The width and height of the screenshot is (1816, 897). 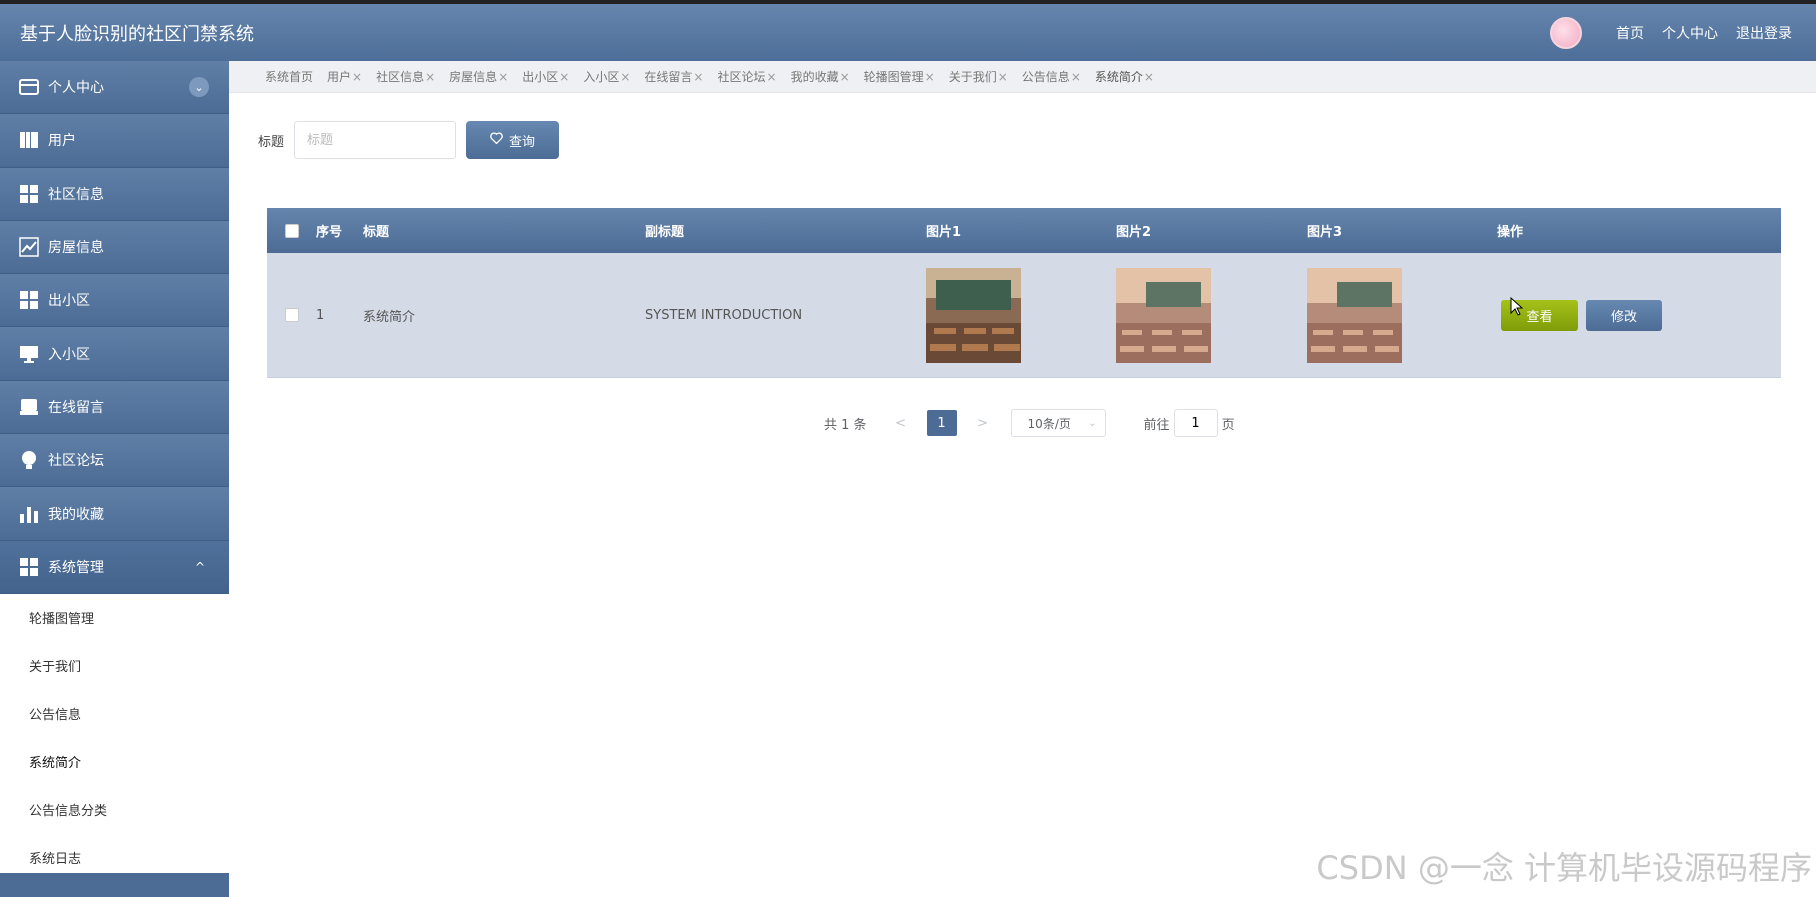 I want to click on tab-label: 我的收藏, so click(x=814, y=77).